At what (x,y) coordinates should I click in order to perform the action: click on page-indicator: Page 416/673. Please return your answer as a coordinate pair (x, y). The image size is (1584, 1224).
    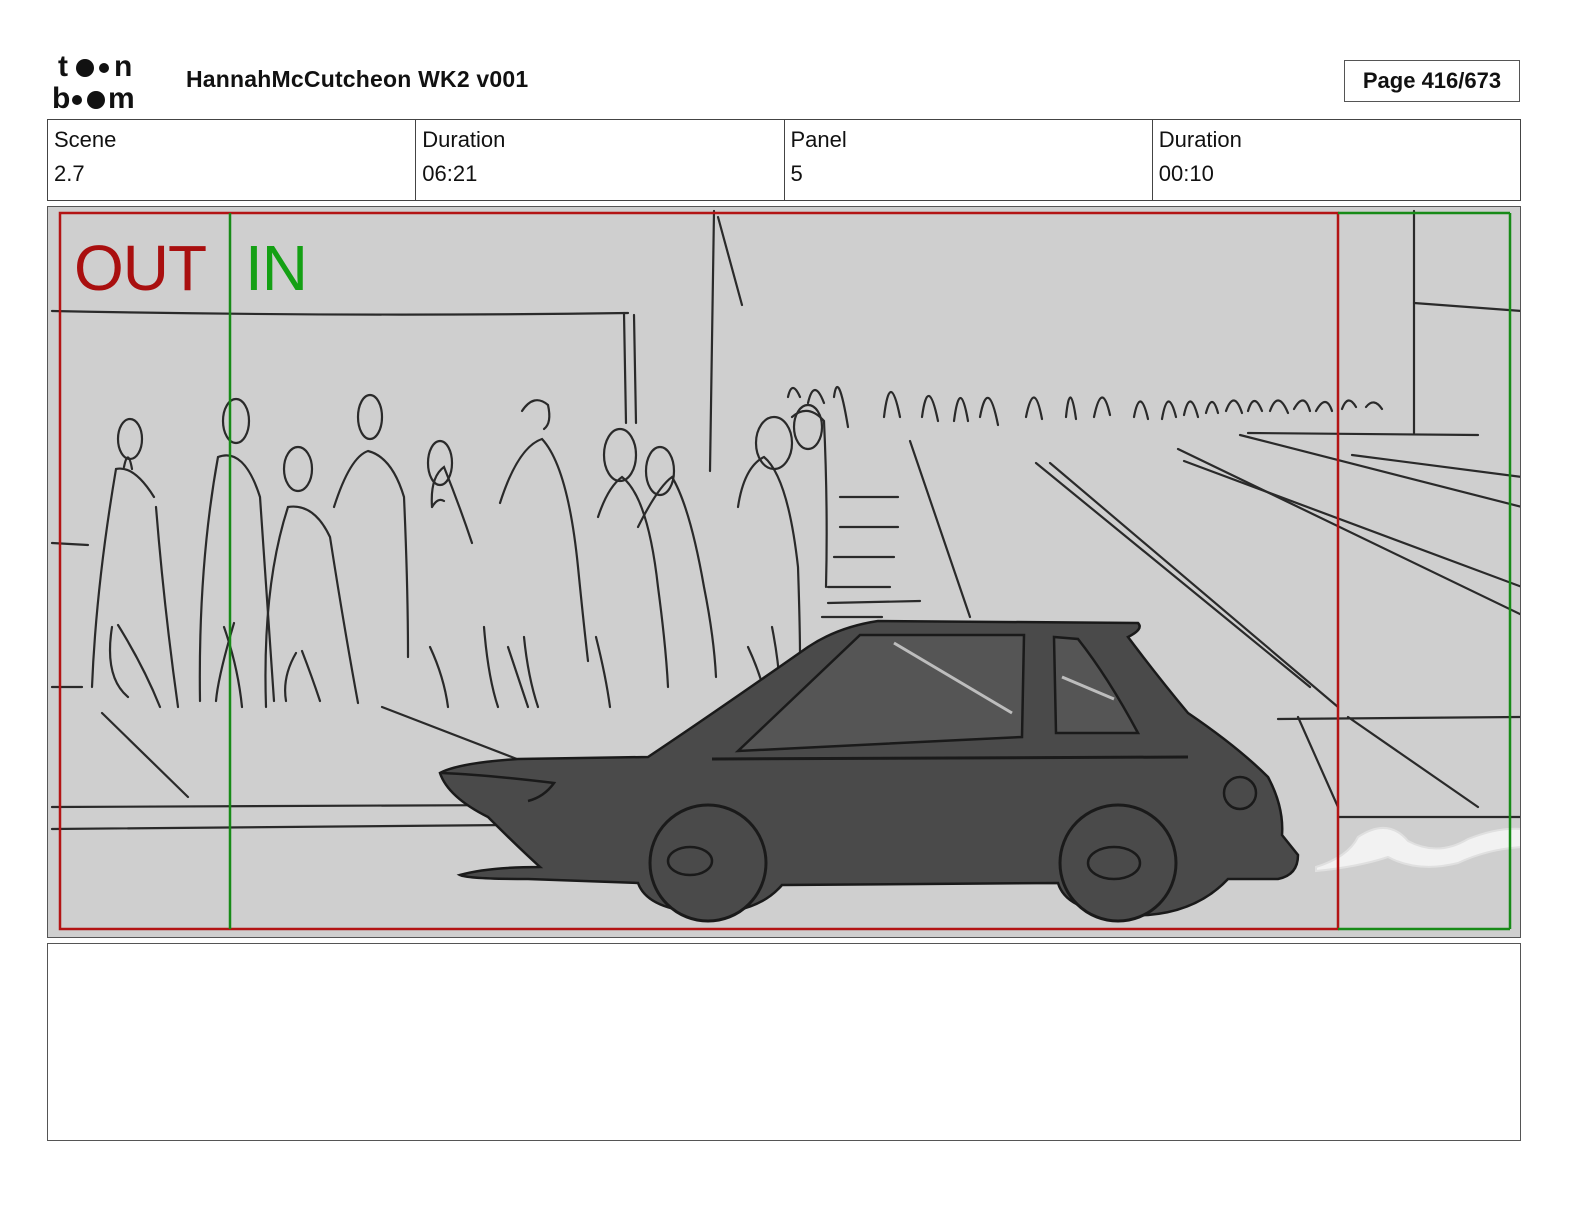
    Looking at the image, I should click on (1432, 81).